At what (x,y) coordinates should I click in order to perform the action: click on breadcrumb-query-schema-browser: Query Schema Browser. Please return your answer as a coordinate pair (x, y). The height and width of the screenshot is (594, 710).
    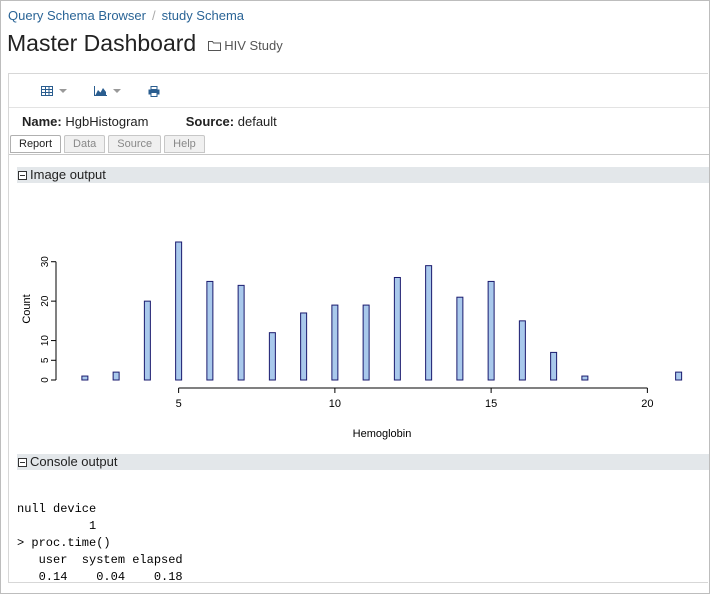
    Looking at the image, I should click on (77, 15).